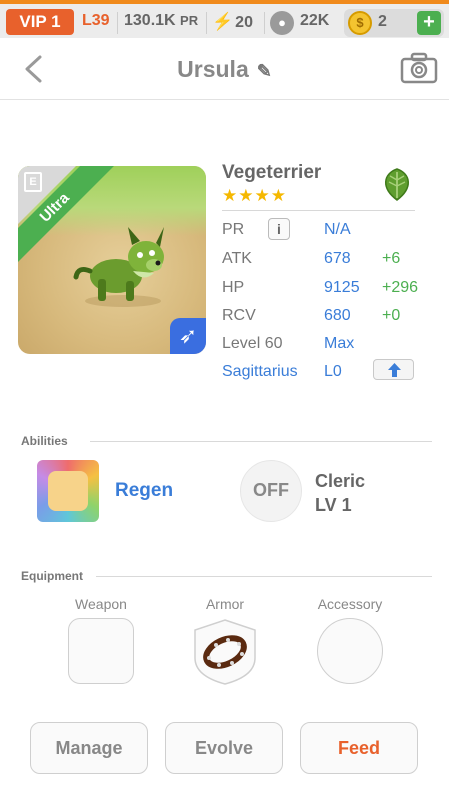 The image size is (449, 800). Describe the element at coordinates (350, 651) in the screenshot. I see `accessory-slot` at that location.